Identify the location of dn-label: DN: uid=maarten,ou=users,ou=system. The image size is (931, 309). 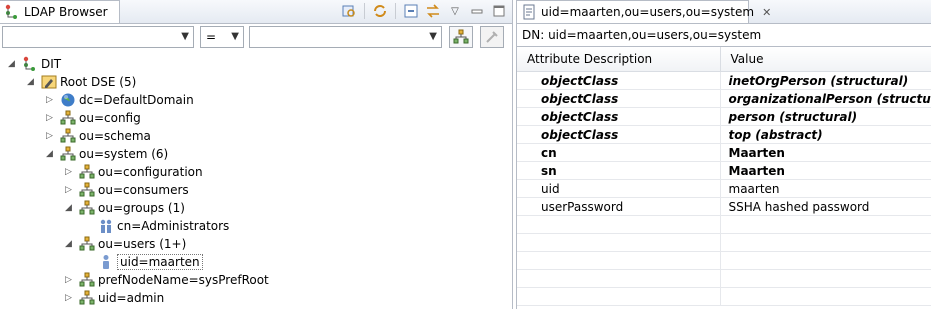
(724, 35).